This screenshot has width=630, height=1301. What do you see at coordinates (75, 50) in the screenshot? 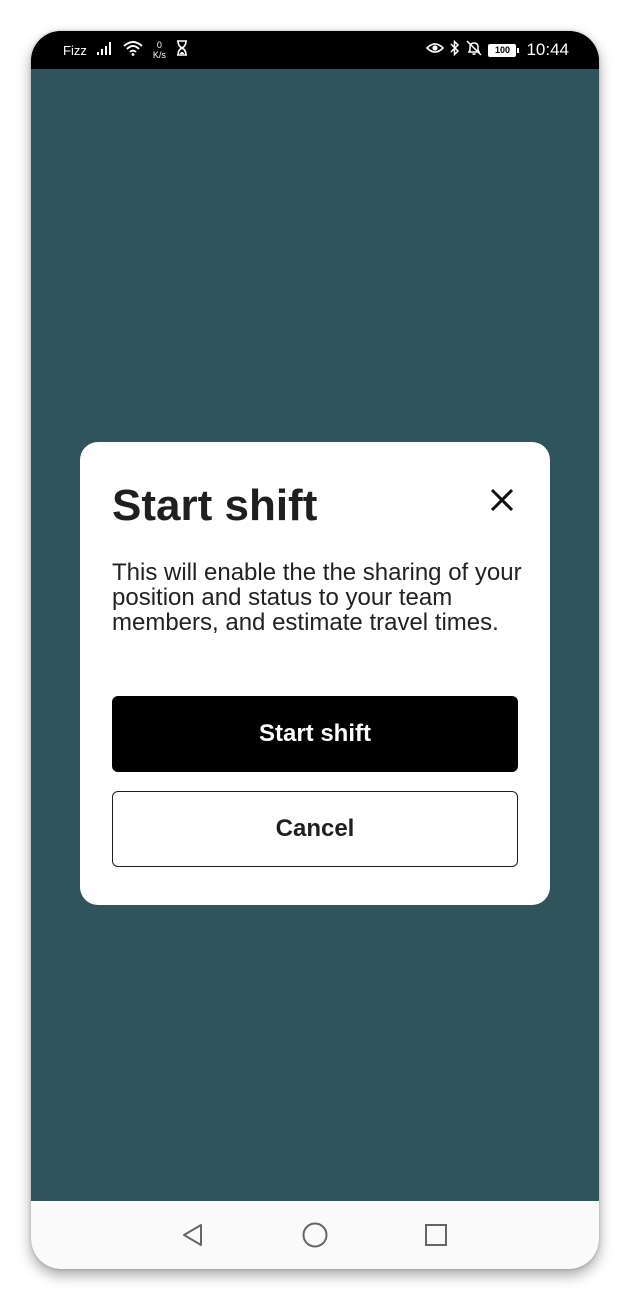
I see `carrier-name: Fizz` at bounding box center [75, 50].